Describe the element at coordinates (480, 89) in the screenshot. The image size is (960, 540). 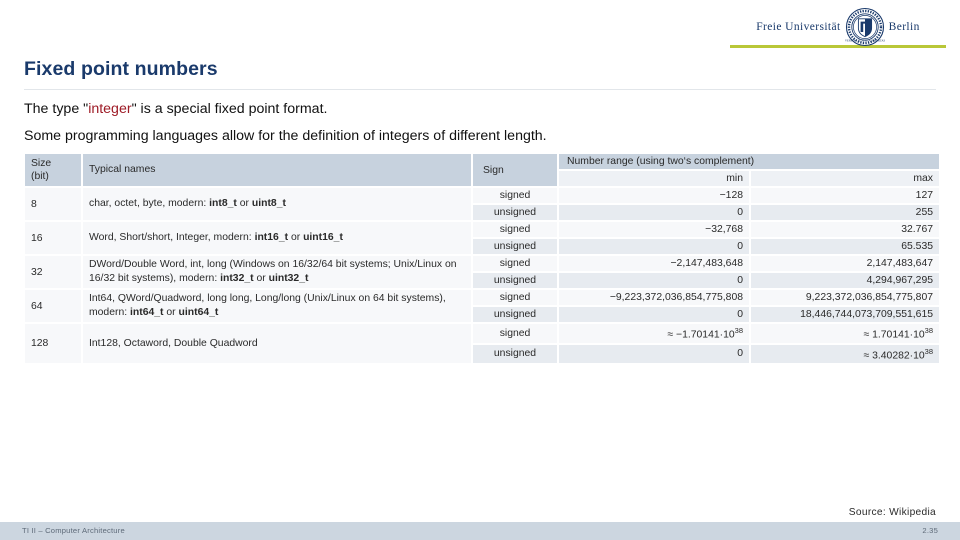
I see `title-divider` at that location.